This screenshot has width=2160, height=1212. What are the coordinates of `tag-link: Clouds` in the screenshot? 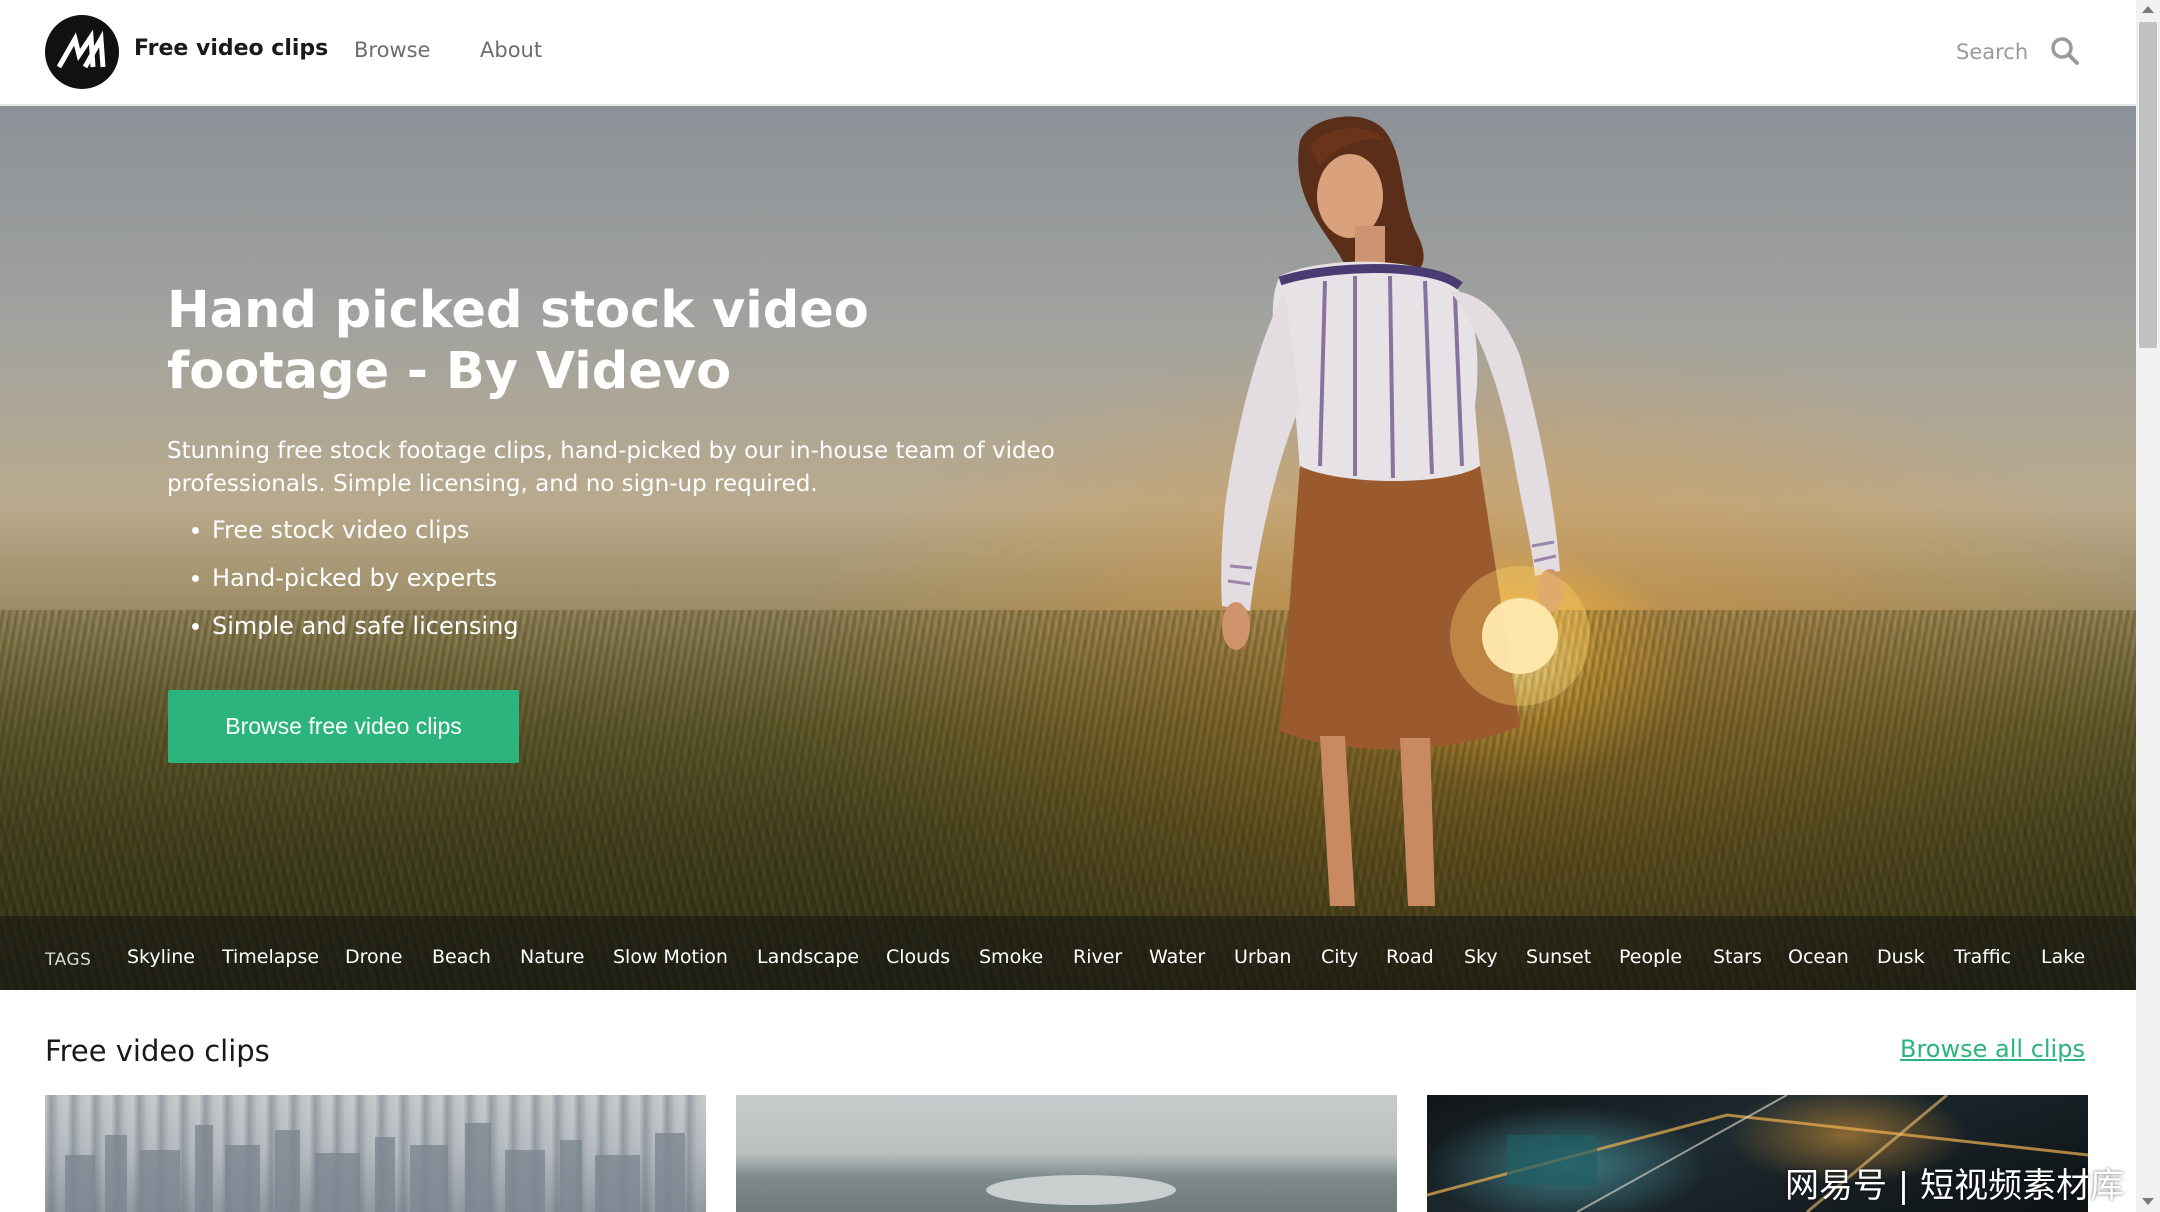 It's located at (918, 957).